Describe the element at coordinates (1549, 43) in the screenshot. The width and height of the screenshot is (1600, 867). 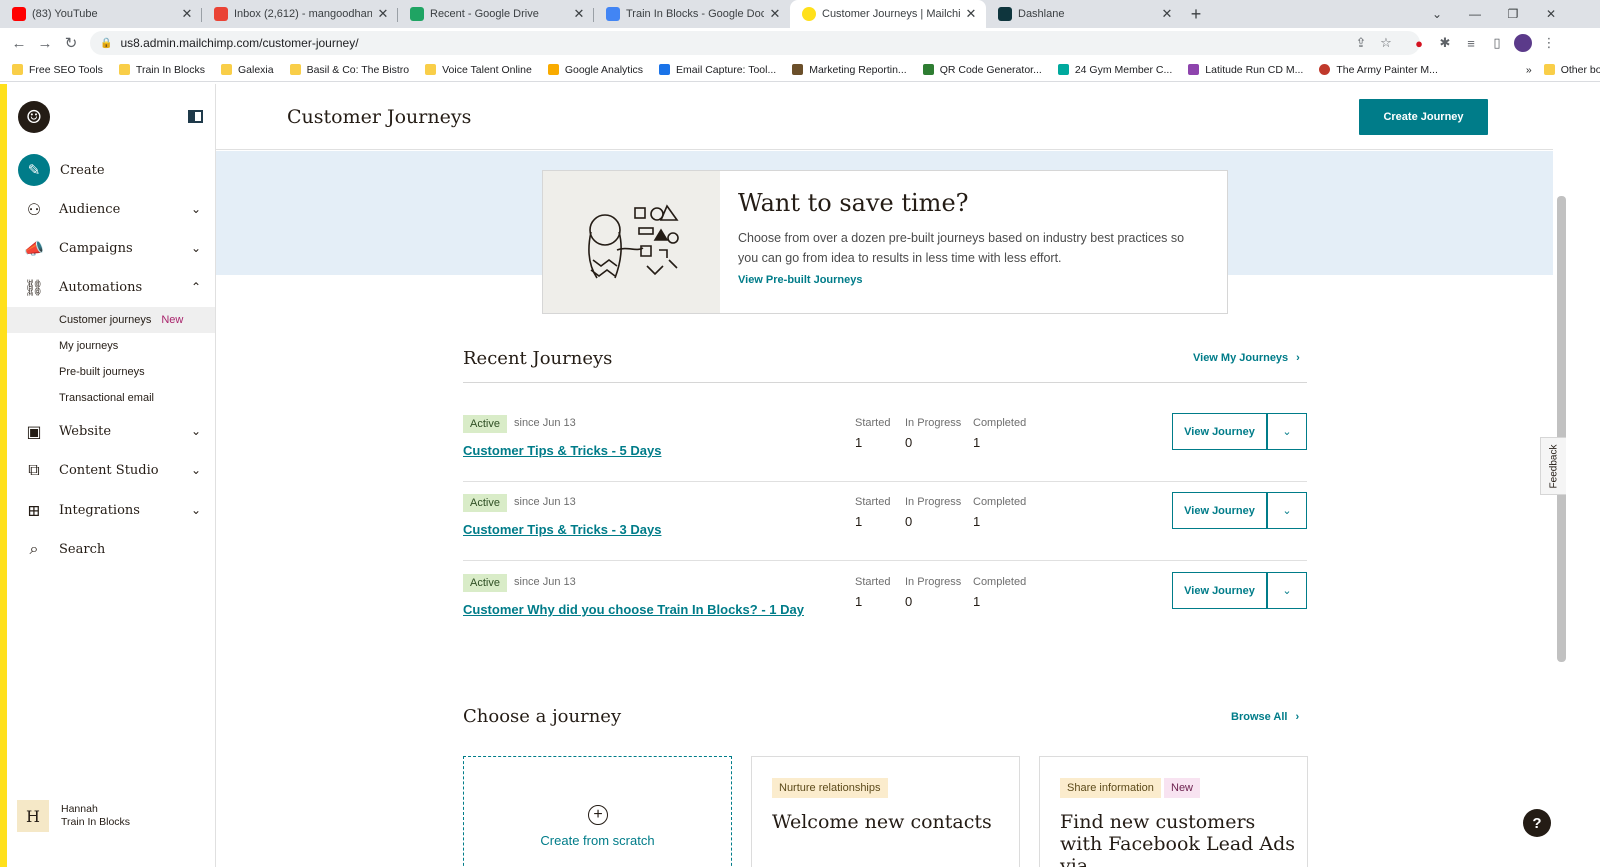
I see `menu-icon: ⋮` at that location.